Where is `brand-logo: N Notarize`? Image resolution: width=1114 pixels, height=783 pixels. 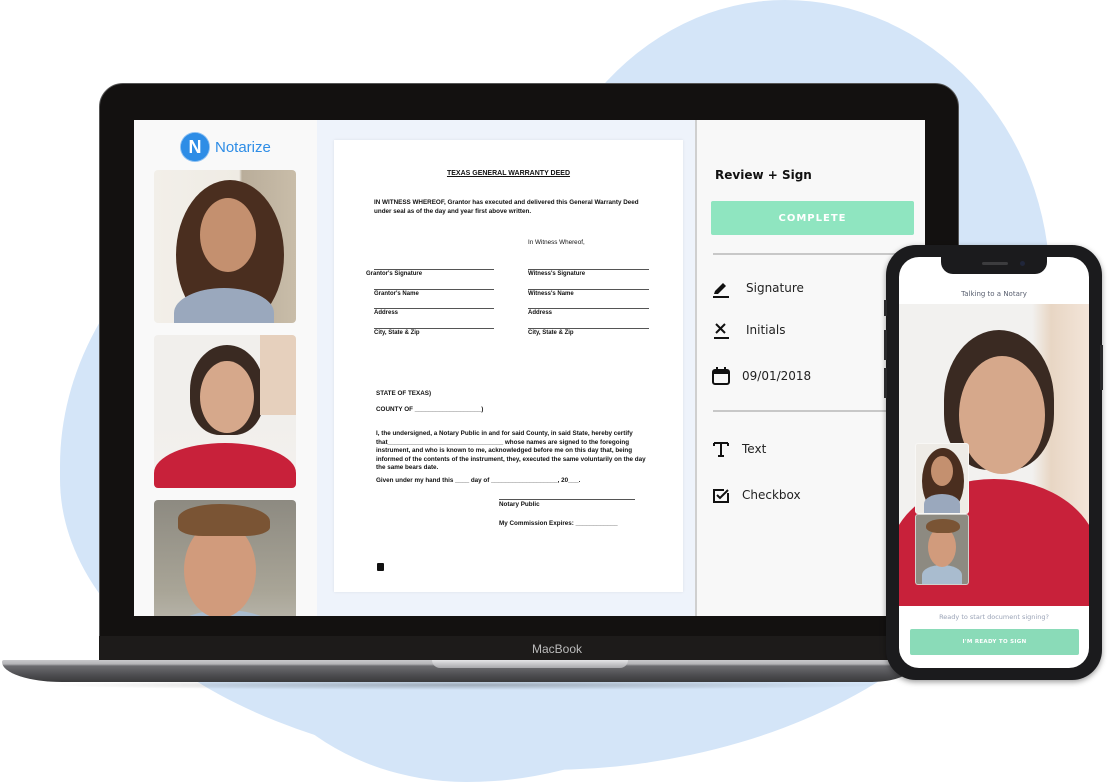
brand-logo: N Notarize is located at coordinates (226, 147).